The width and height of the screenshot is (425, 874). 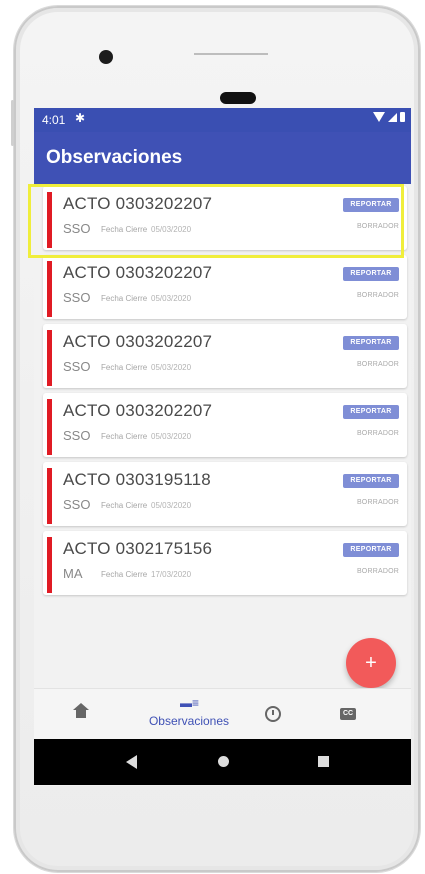 I want to click on status-icons, so click(x=389, y=117).